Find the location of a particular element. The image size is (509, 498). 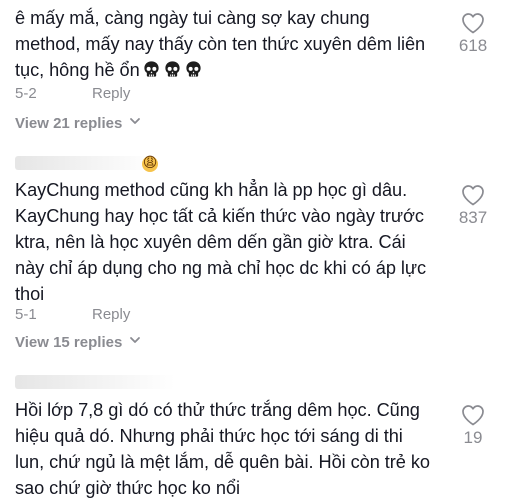

comment-meta: 5-2 Reply is located at coordinates (72, 94).